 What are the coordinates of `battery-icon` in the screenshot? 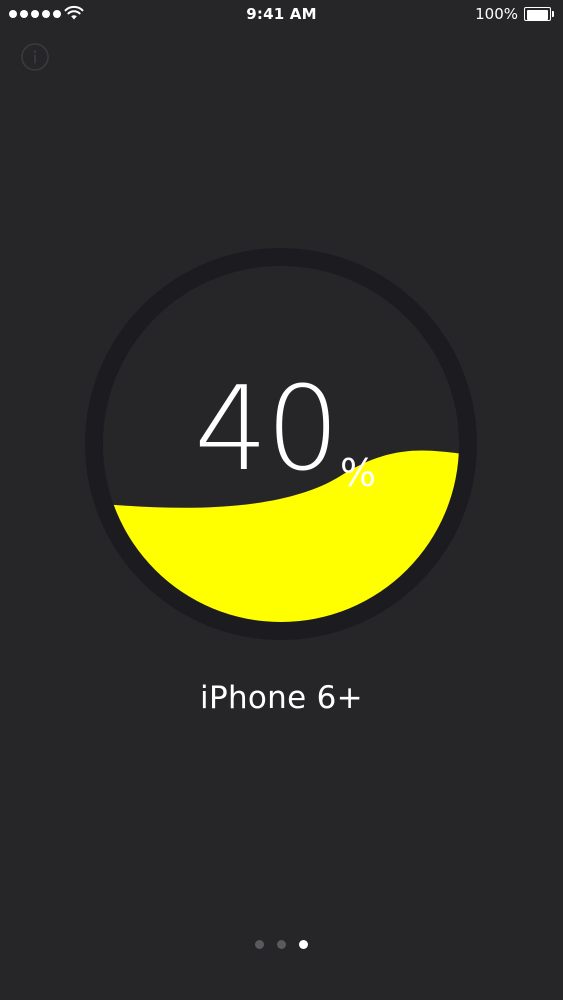 It's located at (539, 14).